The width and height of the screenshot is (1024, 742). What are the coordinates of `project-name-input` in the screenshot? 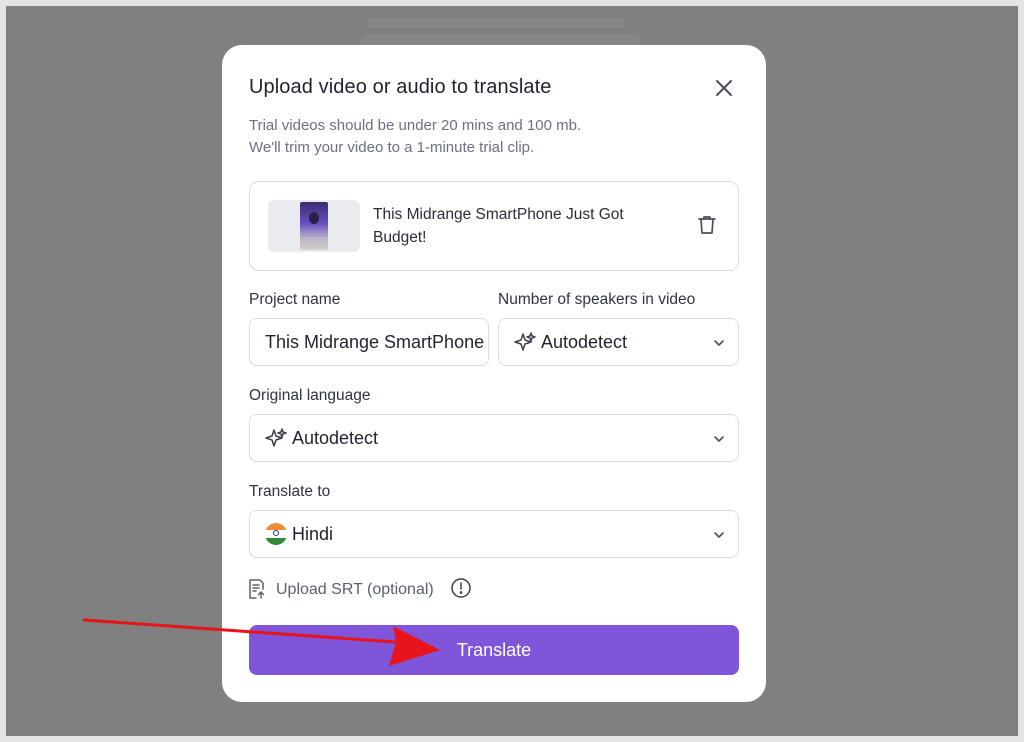 It's located at (369, 342).